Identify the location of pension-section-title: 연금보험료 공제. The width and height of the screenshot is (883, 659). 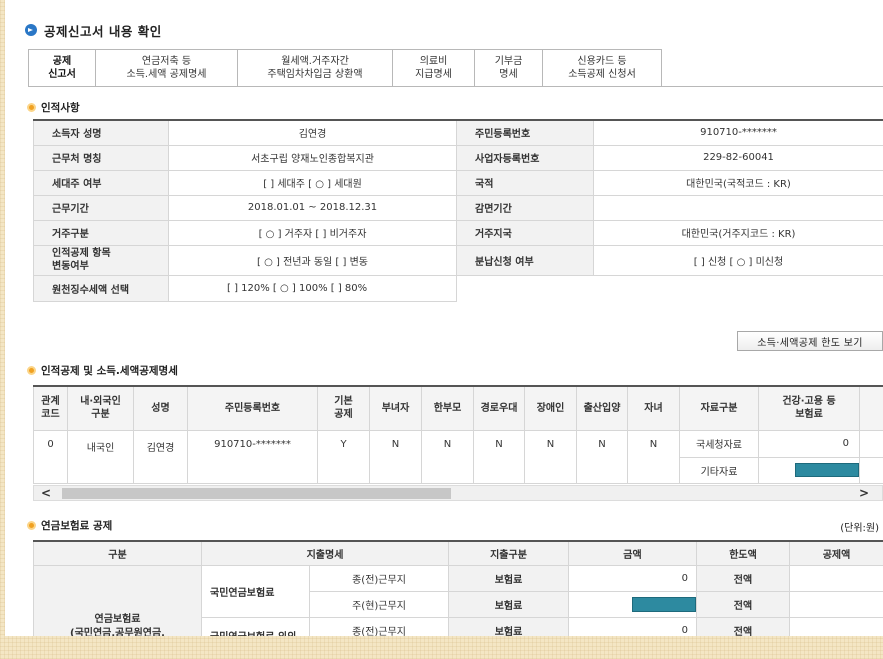
(69, 525).